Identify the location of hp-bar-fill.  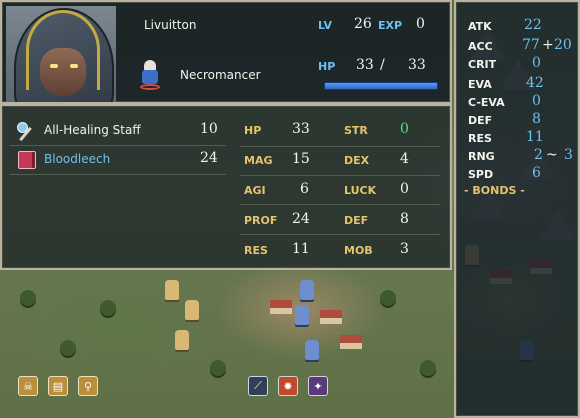
(381, 86).